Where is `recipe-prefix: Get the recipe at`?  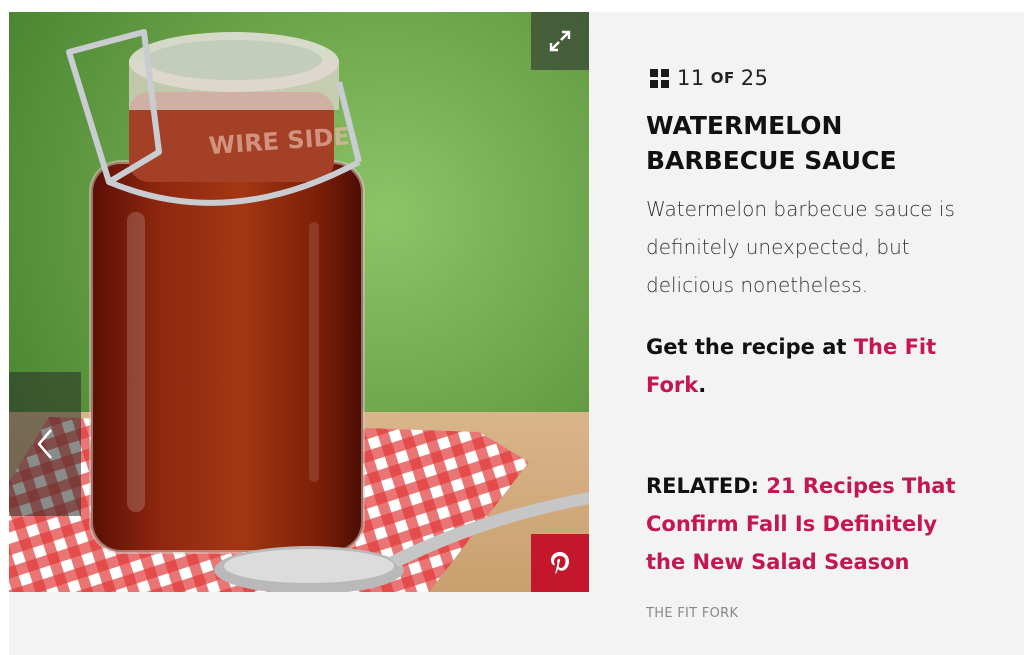
recipe-prefix: Get the recipe at is located at coordinates (750, 347).